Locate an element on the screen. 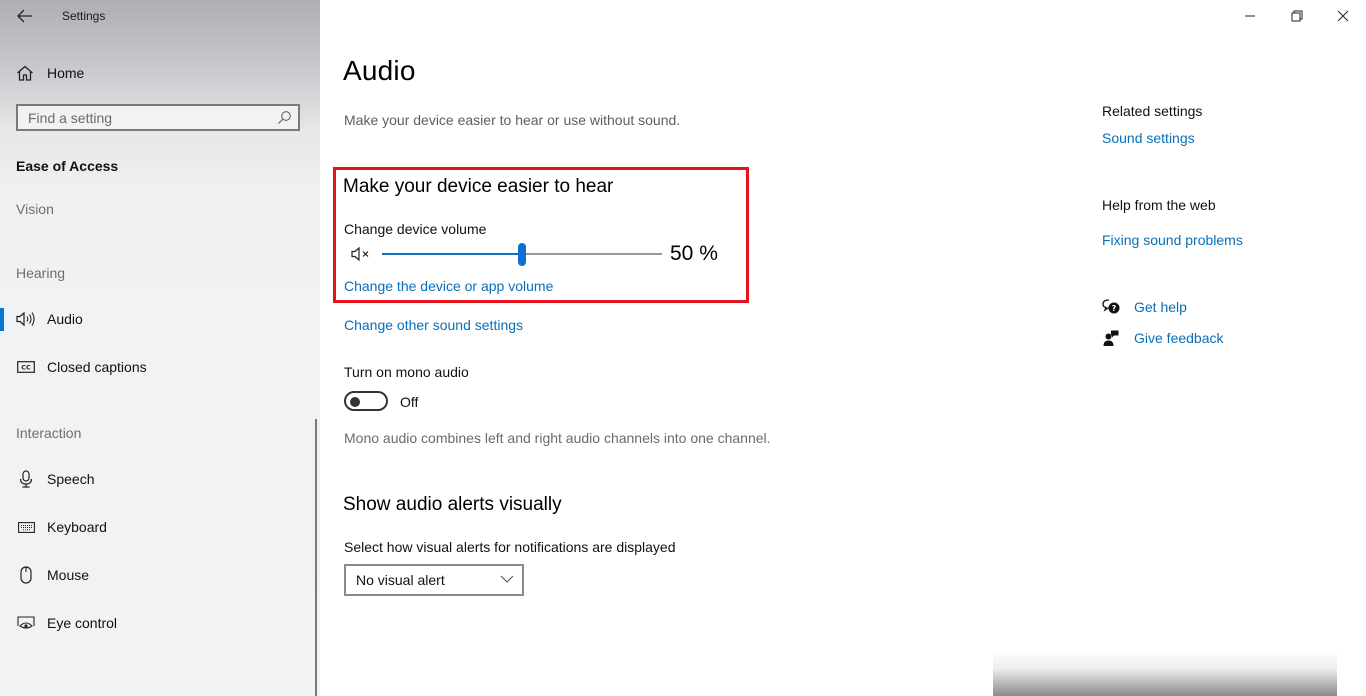 The height and width of the screenshot is (696, 1366). back-arrow-icon is located at coordinates (24, 16).